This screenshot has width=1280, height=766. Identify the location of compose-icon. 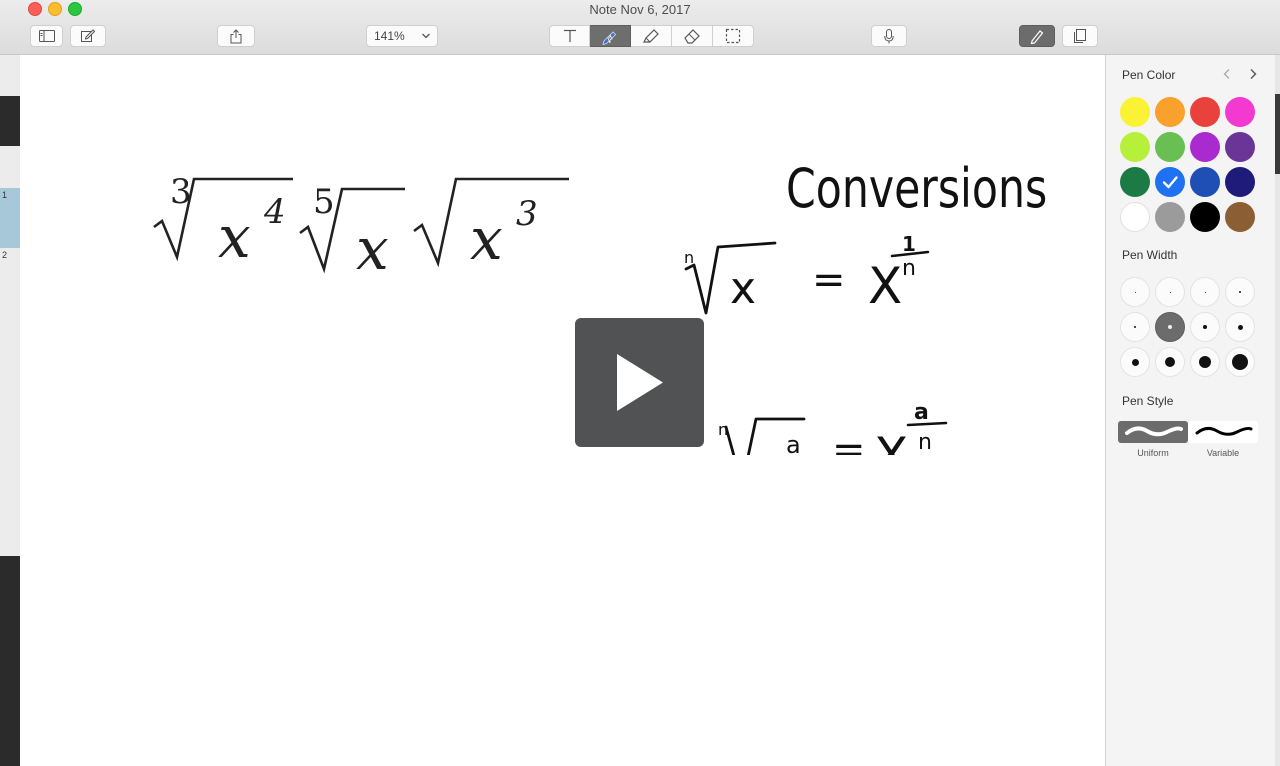
(88, 35).